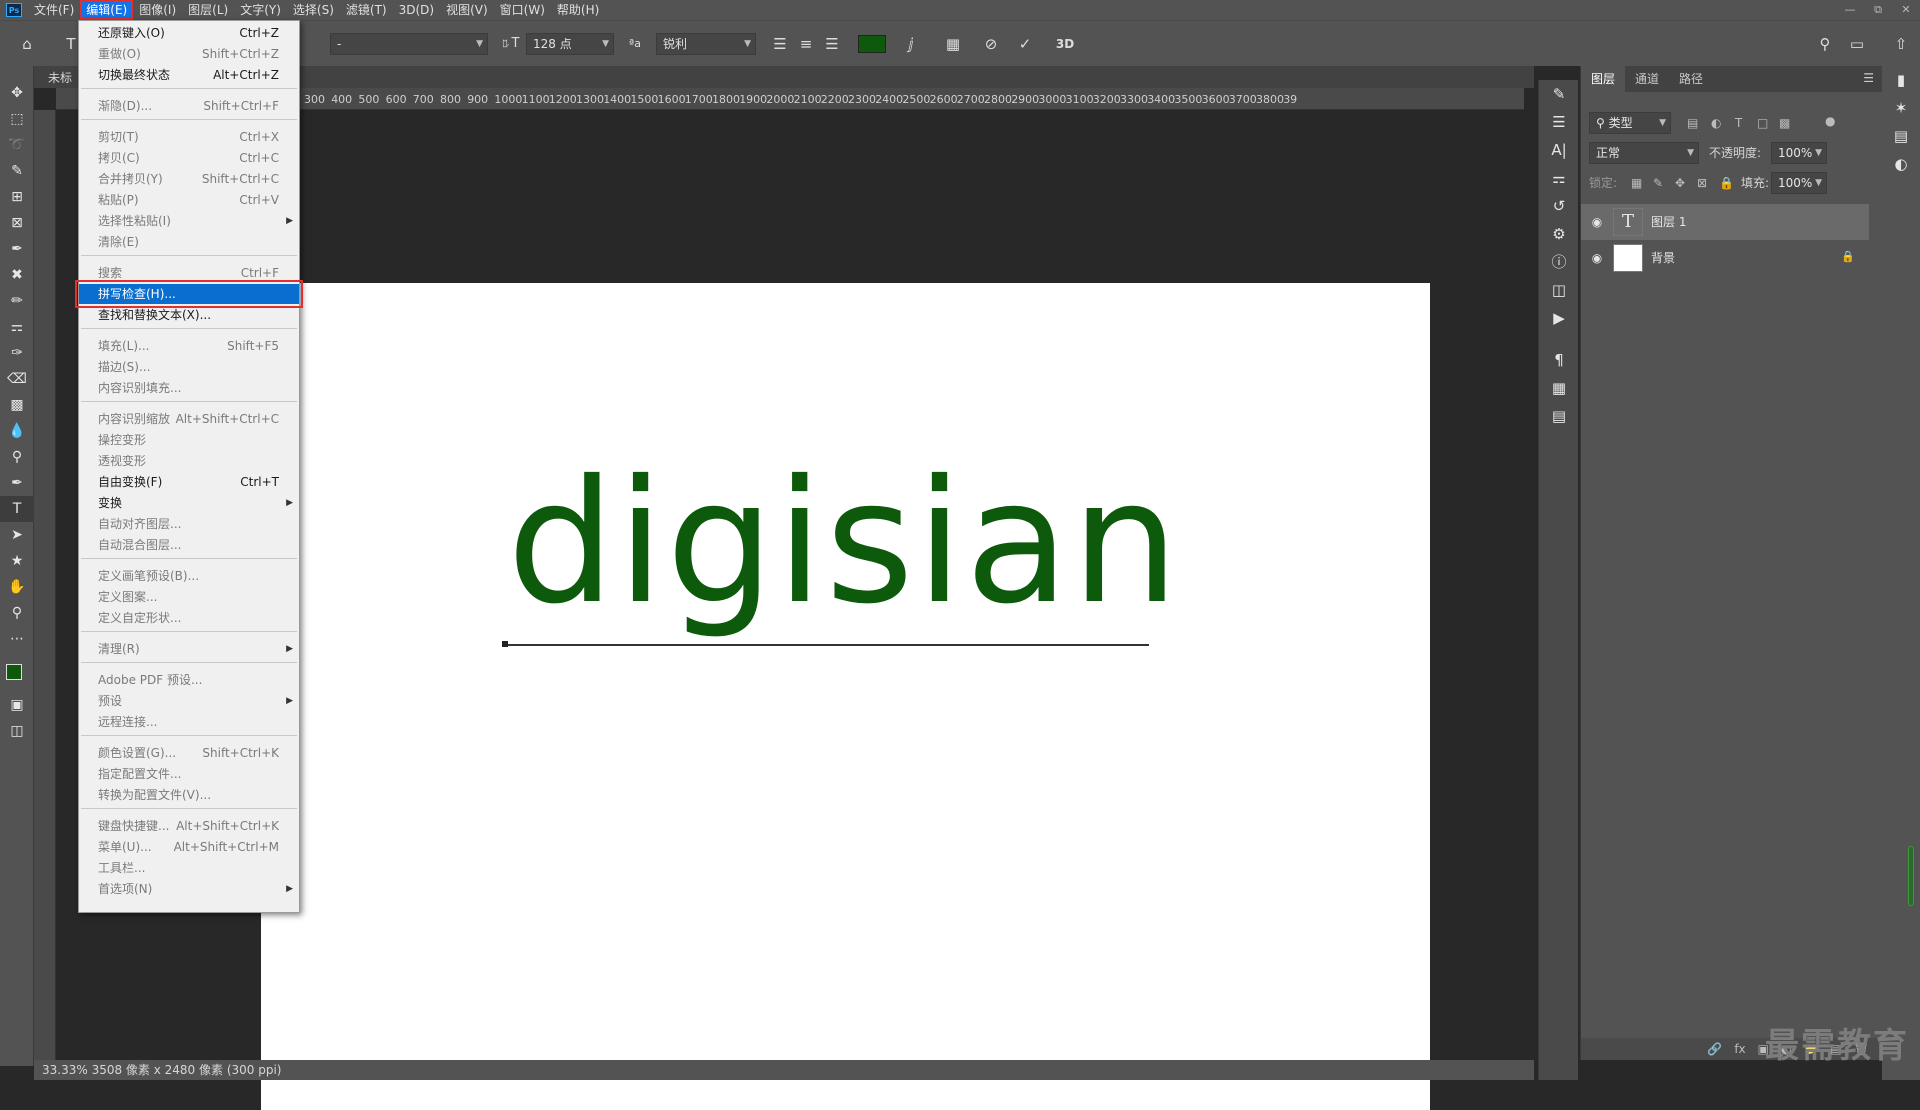  I want to click on menu-item: 首选项(N) ▶, so click(189, 889).